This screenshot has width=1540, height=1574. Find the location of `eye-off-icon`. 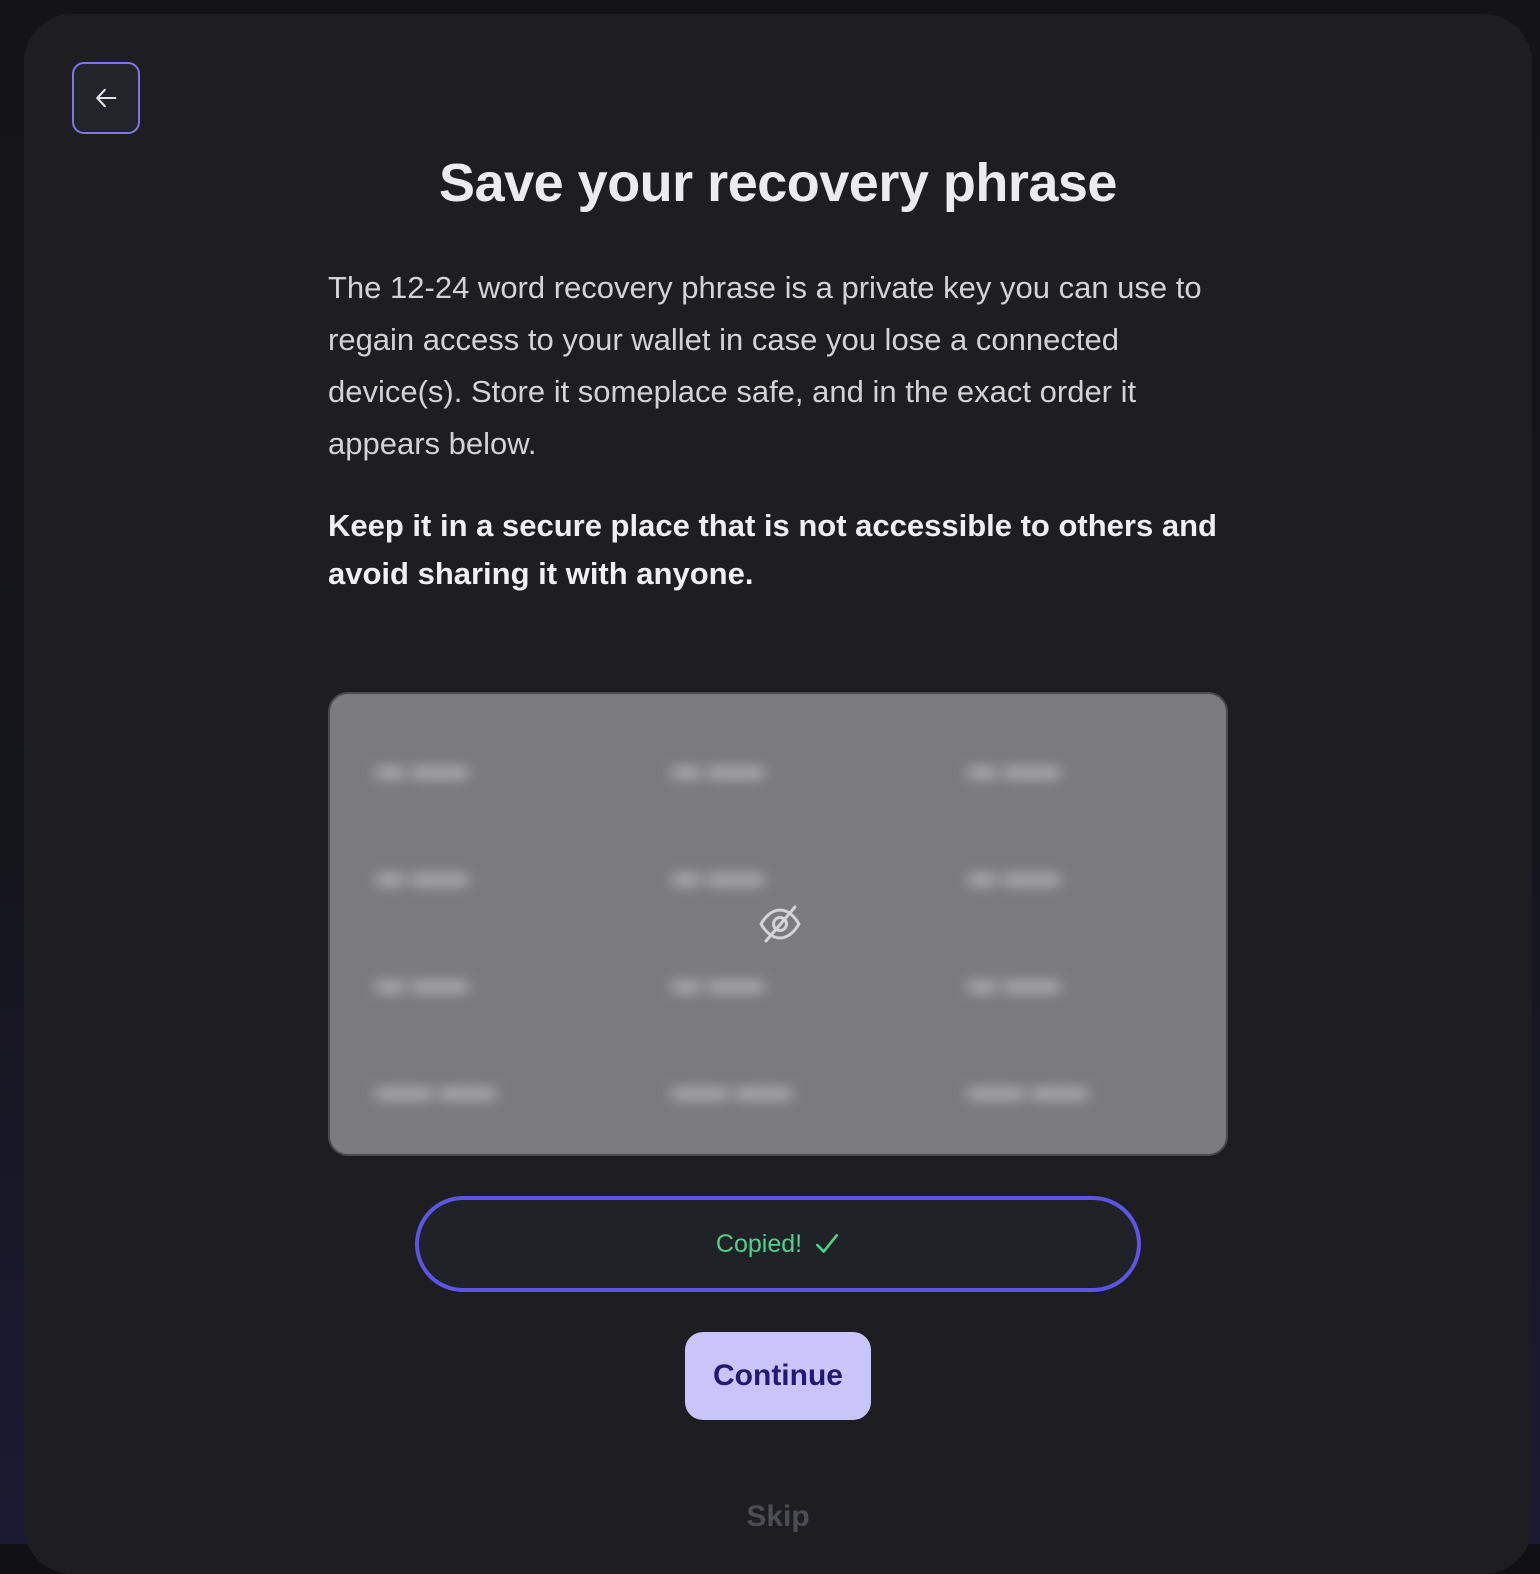

eye-off-icon is located at coordinates (780, 924).